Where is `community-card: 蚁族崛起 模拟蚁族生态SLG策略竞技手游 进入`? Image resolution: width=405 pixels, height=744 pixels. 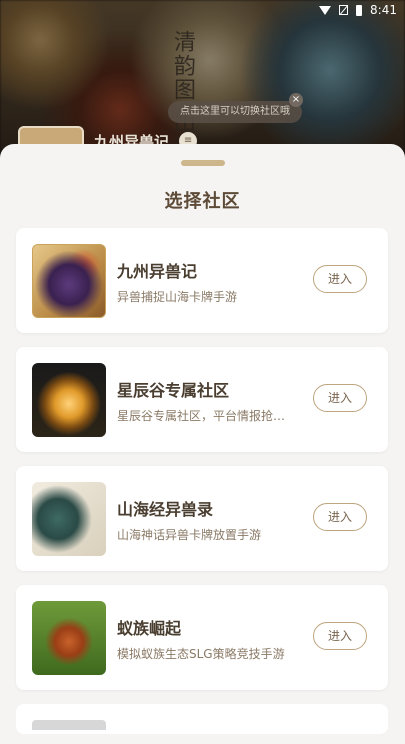 community-card: 蚁族崛起 模拟蚁族生态SLG策略竞技手游 进入 is located at coordinates (202, 637).